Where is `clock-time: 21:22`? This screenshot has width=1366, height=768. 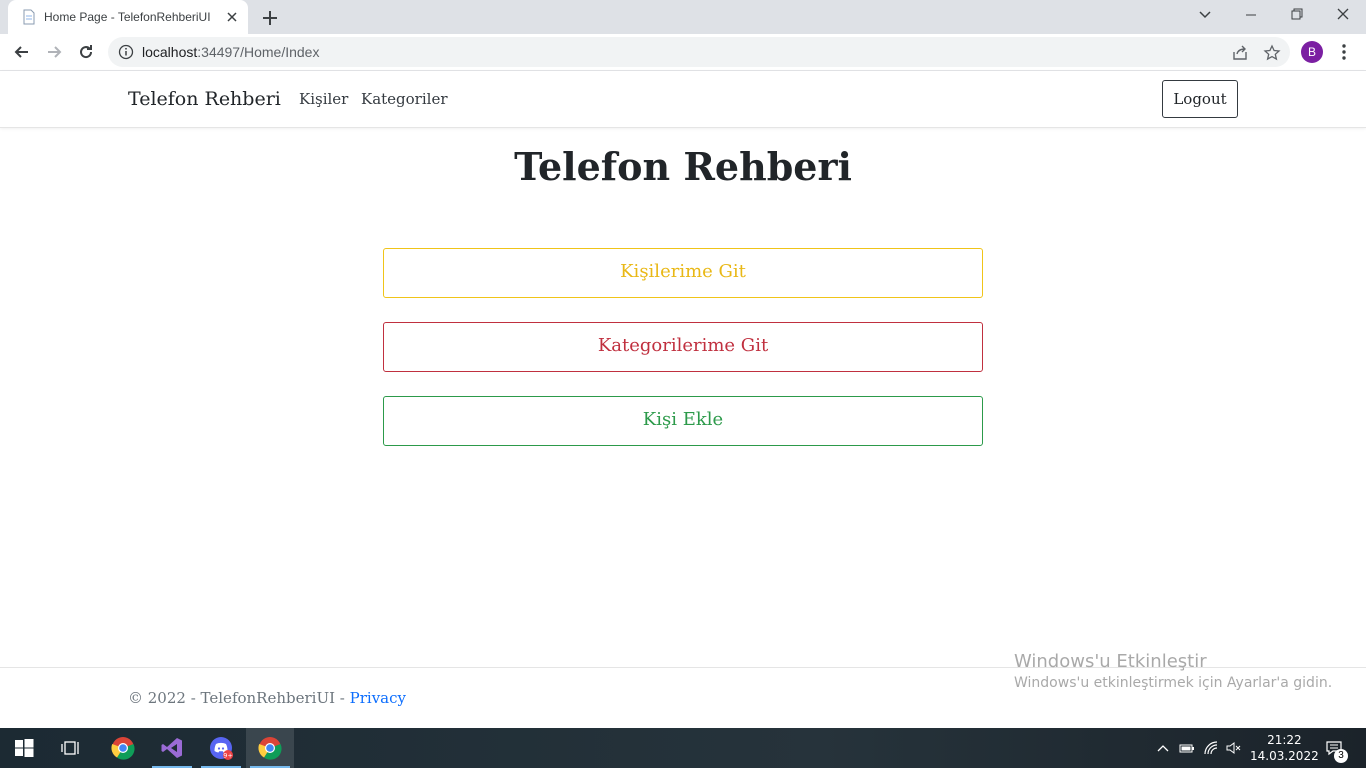 clock-time: 21:22 is located at coordinates (1284, 740).